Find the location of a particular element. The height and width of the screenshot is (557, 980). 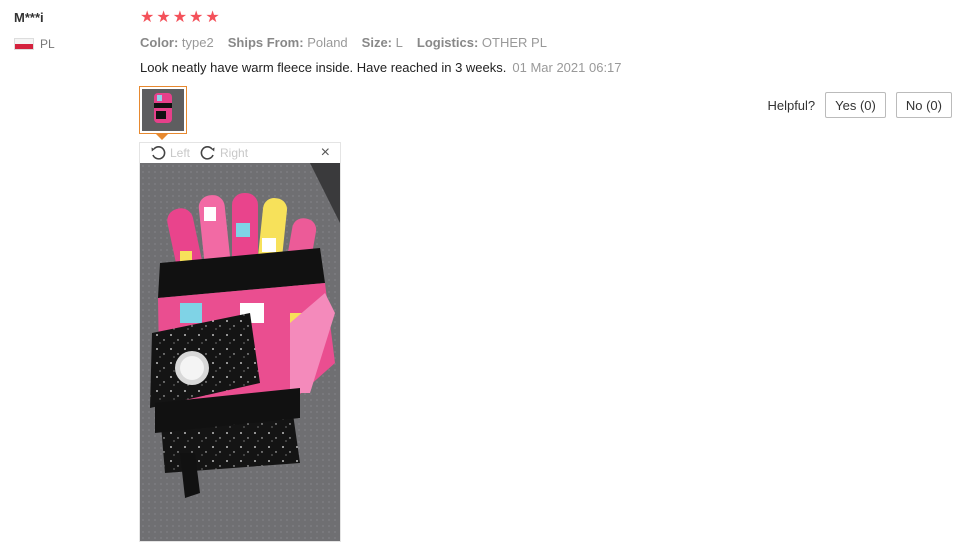

review-photo-thumbnail is located at coordinates (163, 110).